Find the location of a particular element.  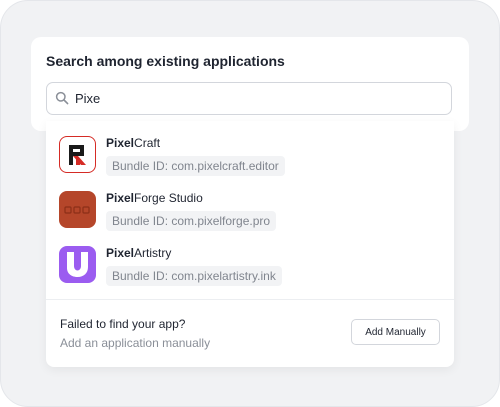

search-box is located at coordinates (249, 98).